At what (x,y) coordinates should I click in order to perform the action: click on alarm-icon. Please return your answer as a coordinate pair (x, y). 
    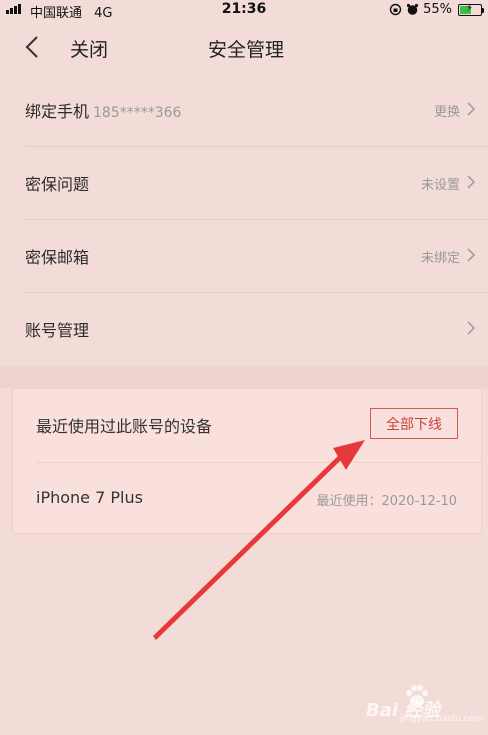
    Looking at the image, I should click on (412, 9).